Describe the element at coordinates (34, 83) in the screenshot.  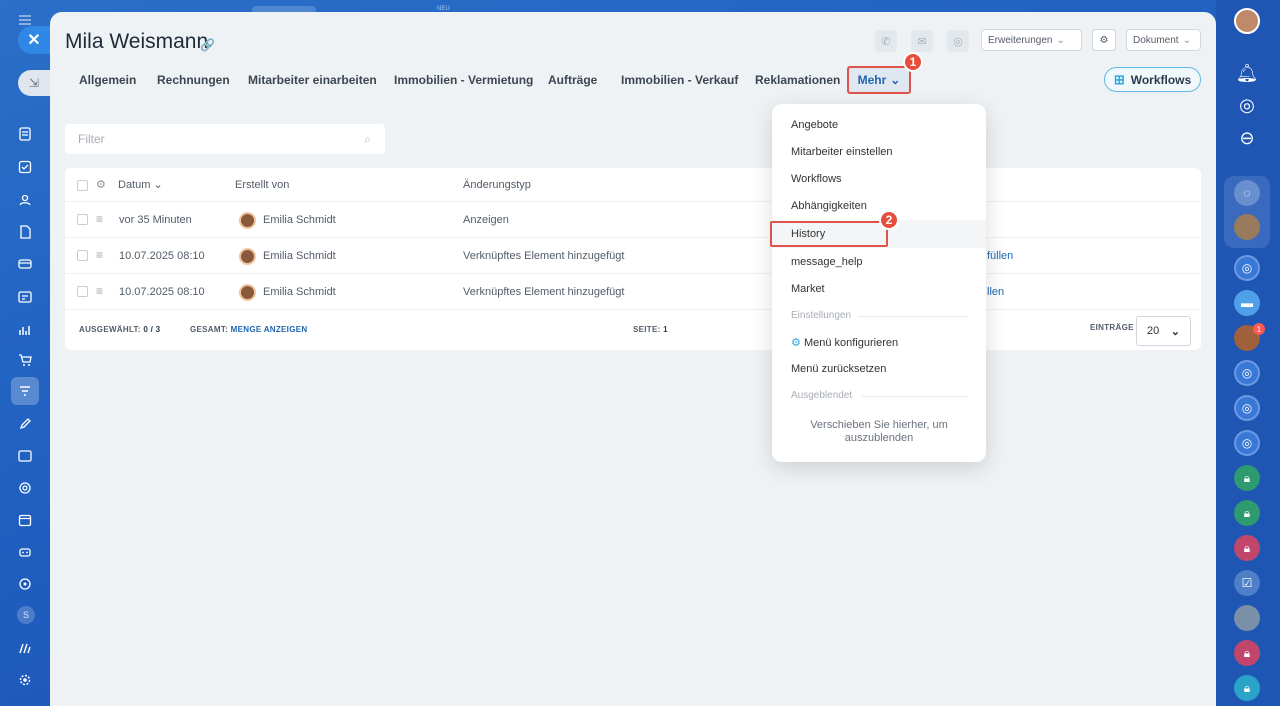
I see `collapse-button: ⇲` at that location.